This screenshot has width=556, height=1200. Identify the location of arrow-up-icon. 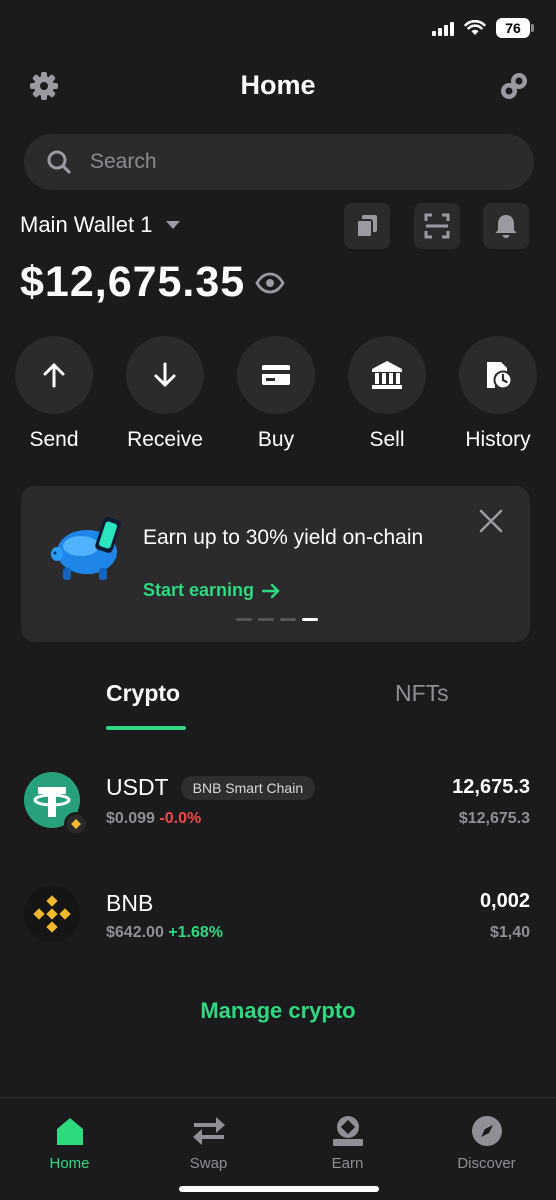
(54, 375).